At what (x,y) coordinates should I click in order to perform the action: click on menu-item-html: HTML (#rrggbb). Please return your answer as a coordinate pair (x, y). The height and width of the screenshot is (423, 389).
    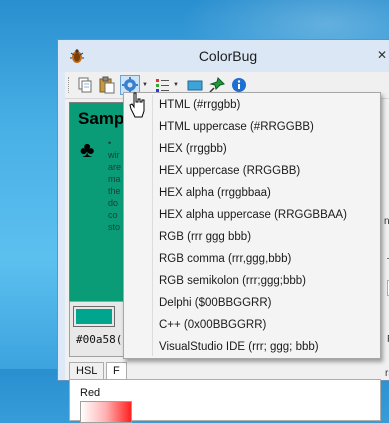
    Looking at the image, I should click on (264, 105).